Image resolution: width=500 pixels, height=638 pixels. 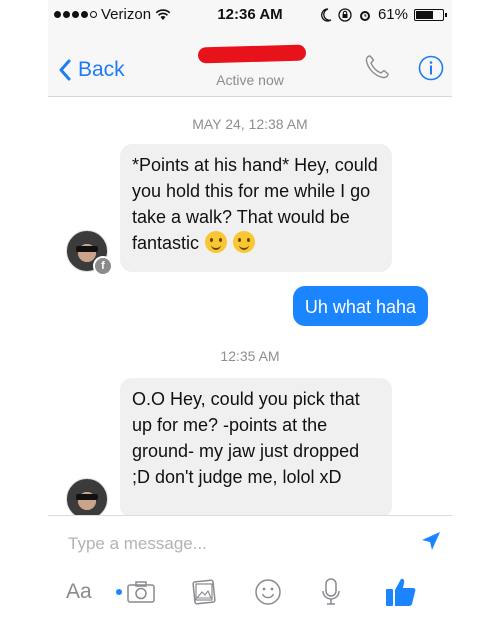 I want to click on active-status: Active now, so click(x=250, y=80).